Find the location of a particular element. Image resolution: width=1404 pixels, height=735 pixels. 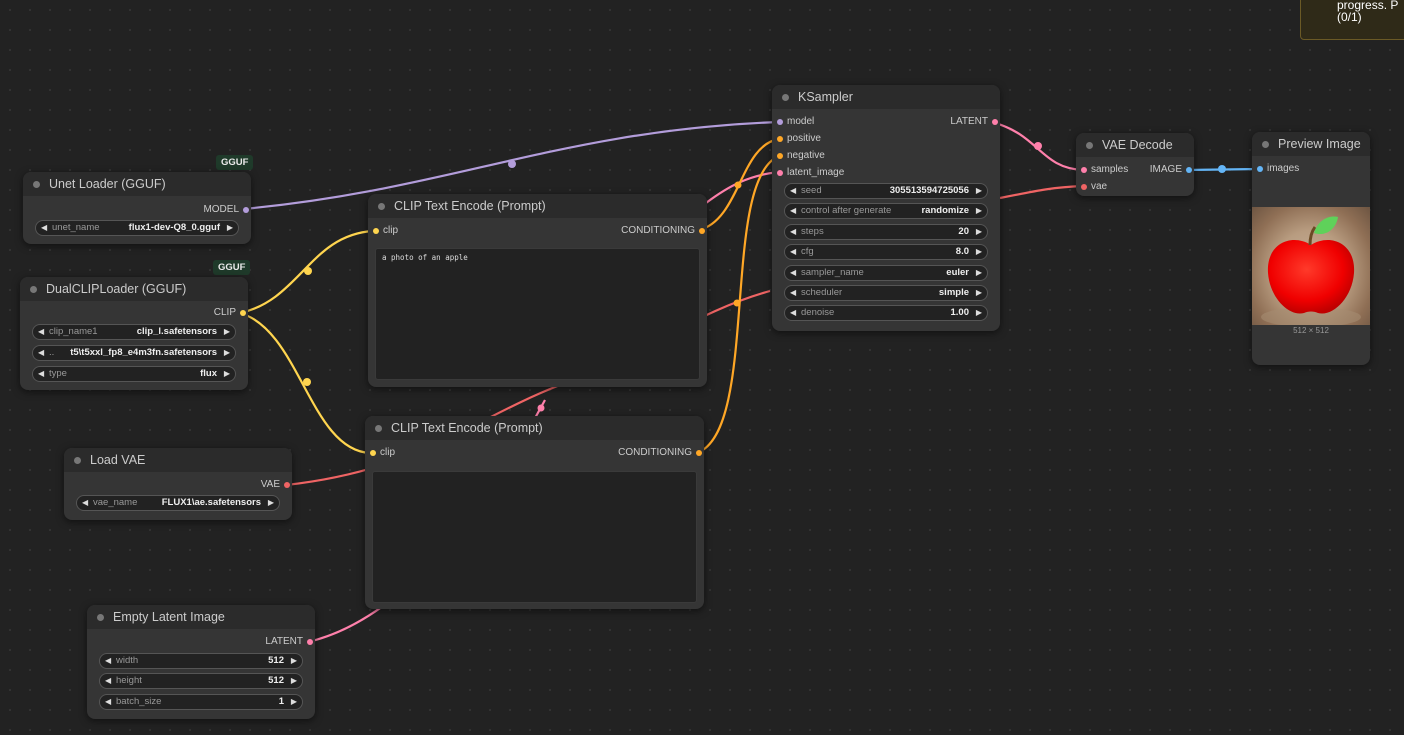

output-vae: VAE is located at coordinates (276, 485).